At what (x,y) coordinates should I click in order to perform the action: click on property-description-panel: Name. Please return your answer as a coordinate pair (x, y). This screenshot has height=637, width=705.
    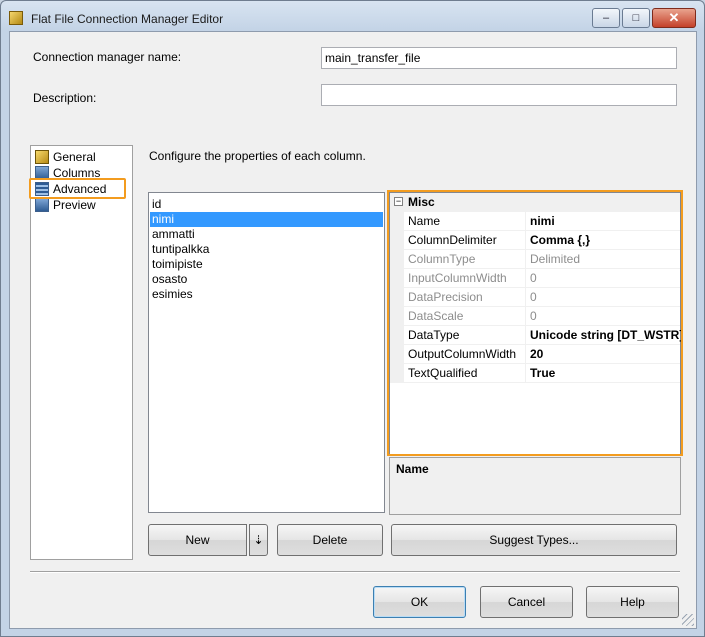
    Looking at the image, I should click on (535, 486).